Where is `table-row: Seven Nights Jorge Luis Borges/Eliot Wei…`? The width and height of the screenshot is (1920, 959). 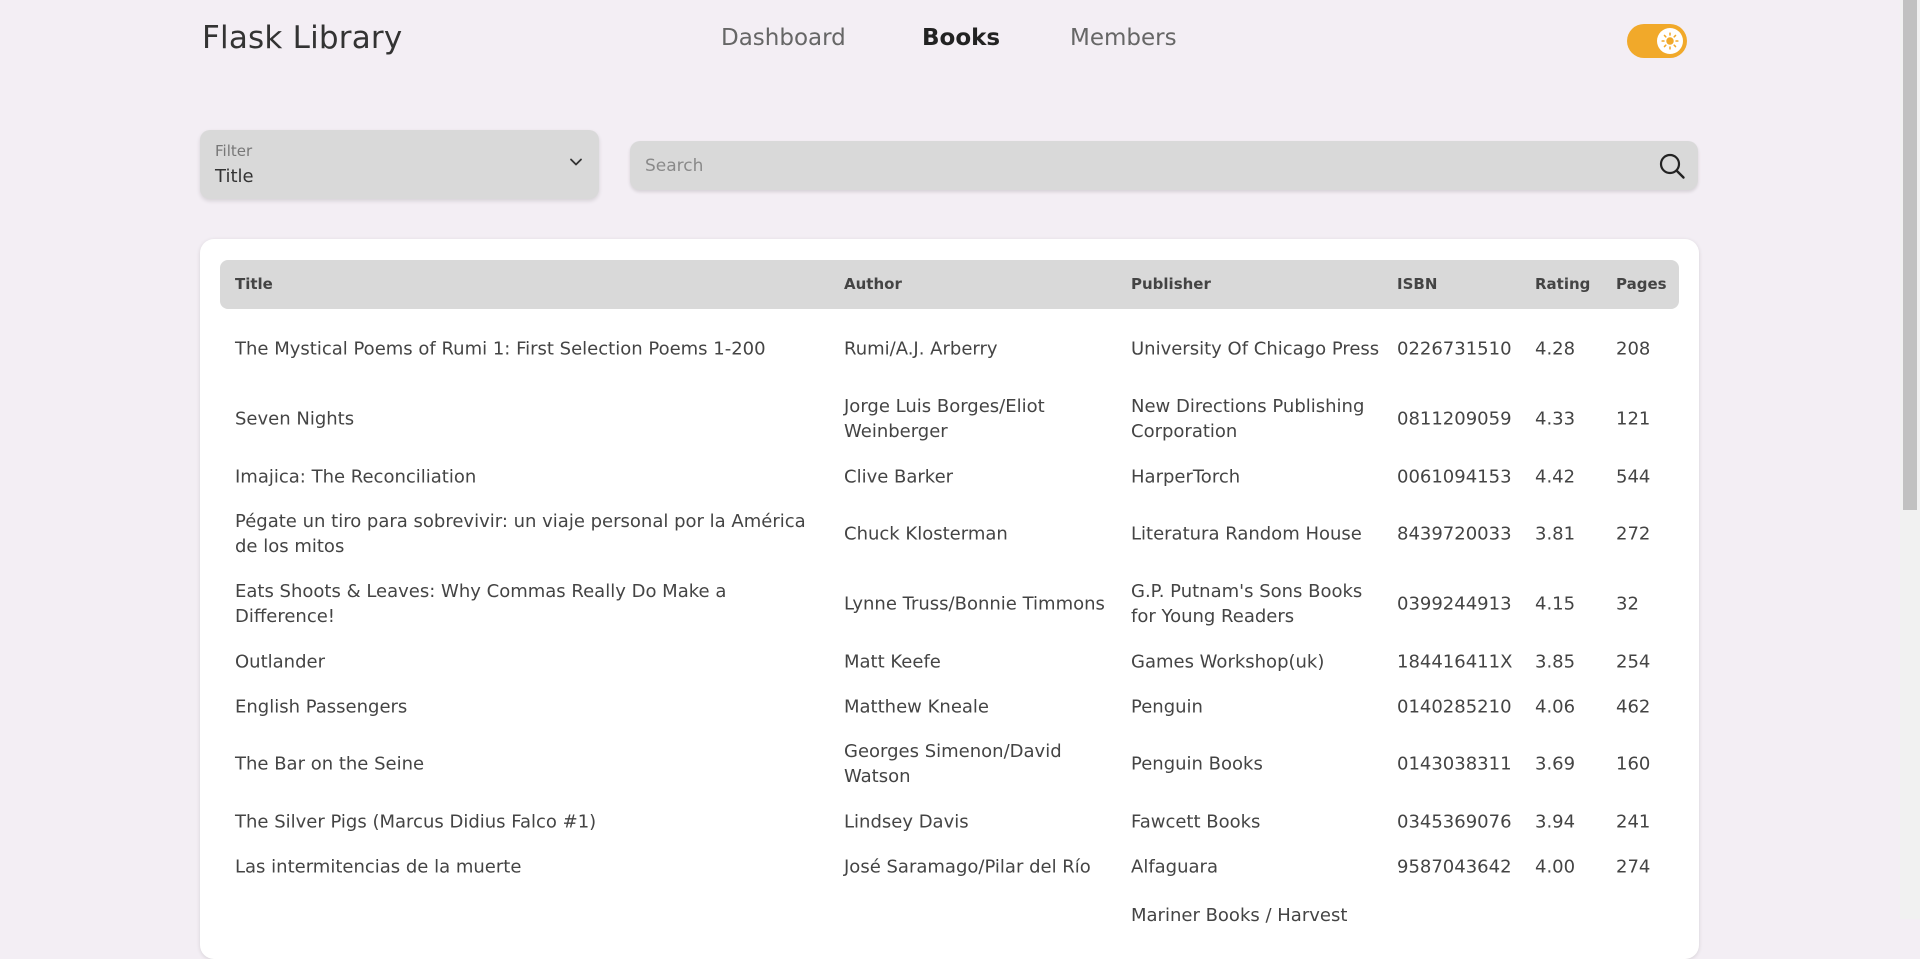 table-row: Seven Nights Jorge Luis Borges/Eliot Wei… is located at coordinates (949, 419).